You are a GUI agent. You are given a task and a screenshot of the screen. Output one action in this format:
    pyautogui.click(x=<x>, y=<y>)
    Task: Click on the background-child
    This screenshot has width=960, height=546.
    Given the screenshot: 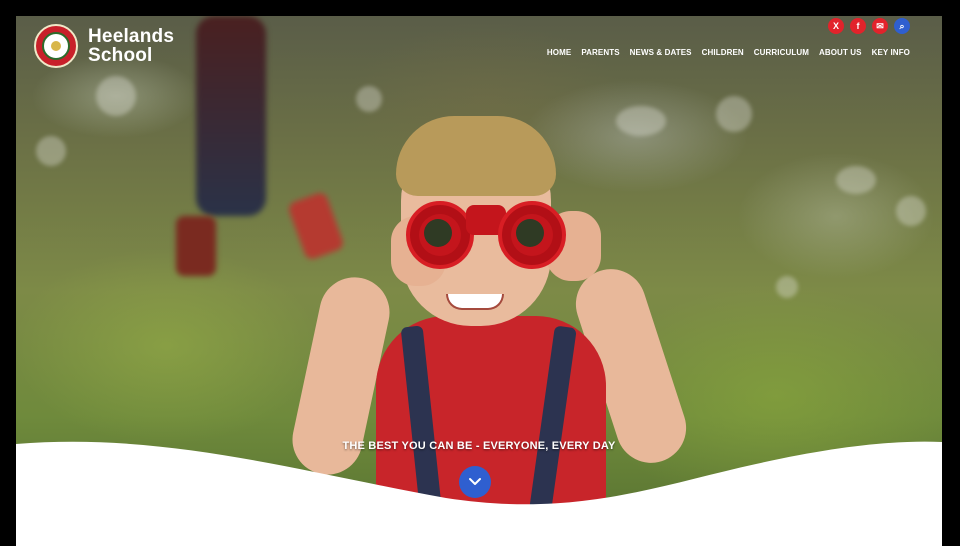 What is the action you would take?
    pyautogui.click(x=261, y=151)
    